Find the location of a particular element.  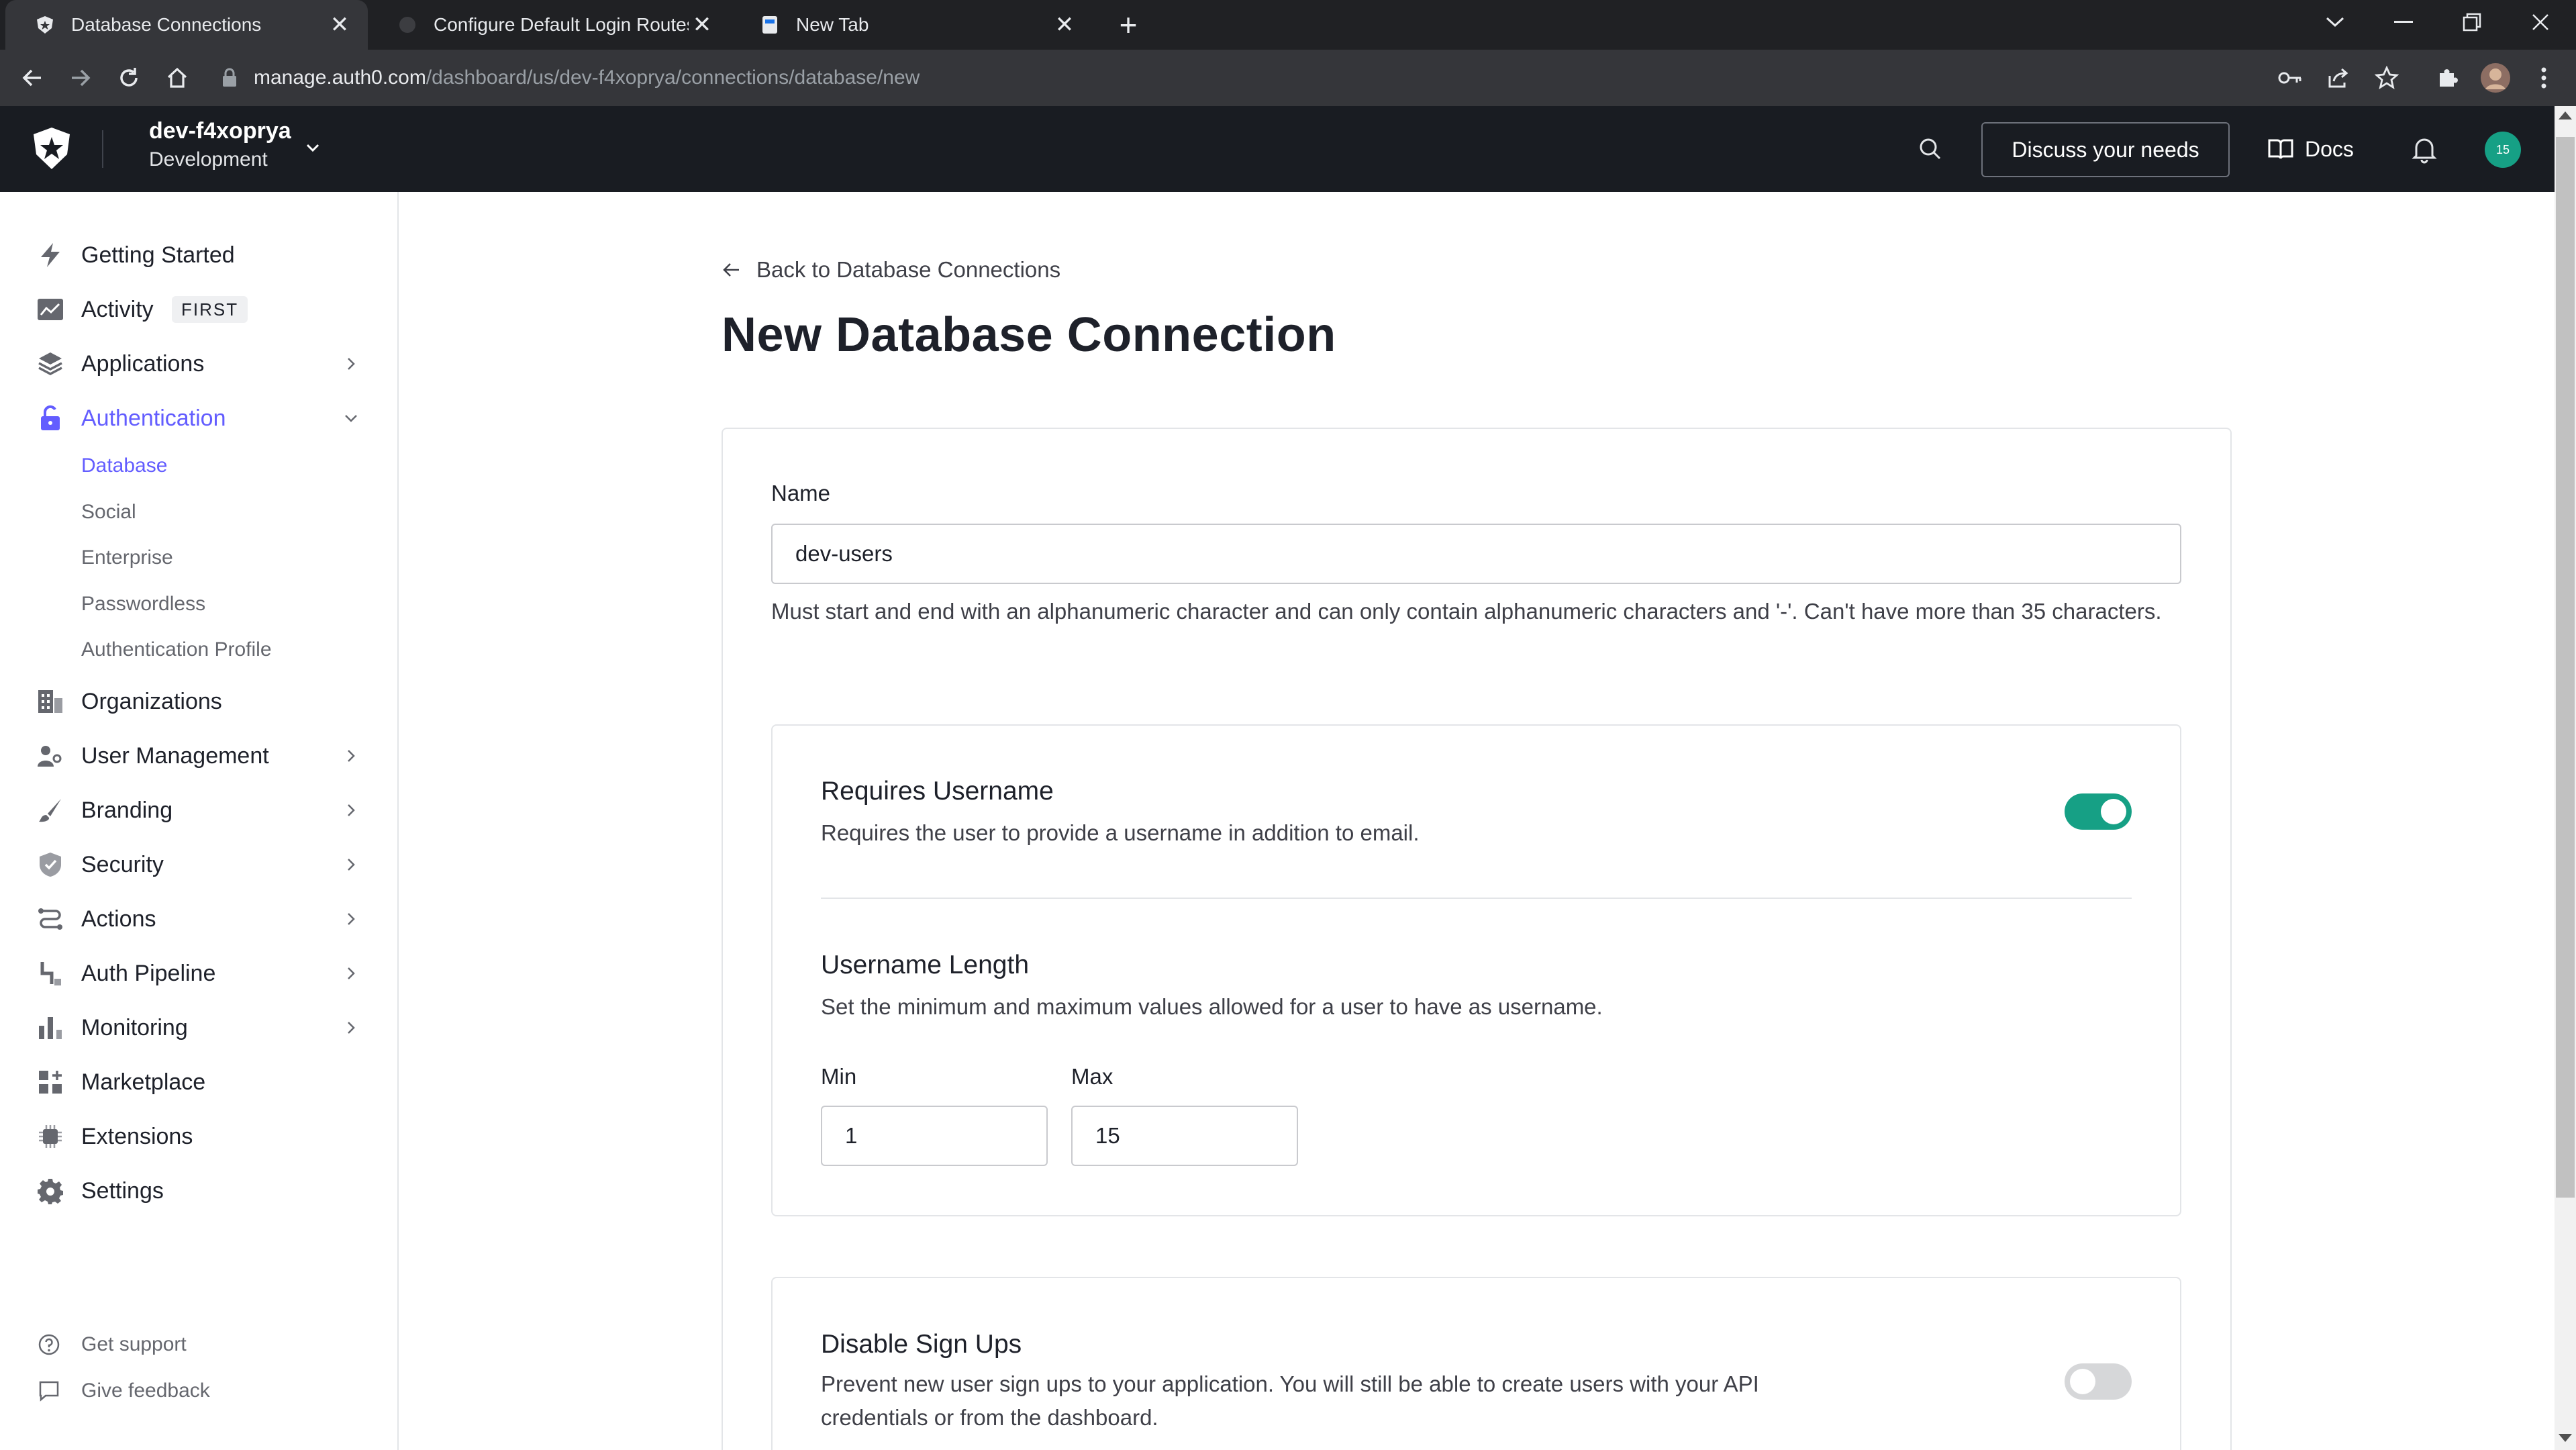

discuss-needs-button: Discuss your needs is located at coordinates (2105, 149).